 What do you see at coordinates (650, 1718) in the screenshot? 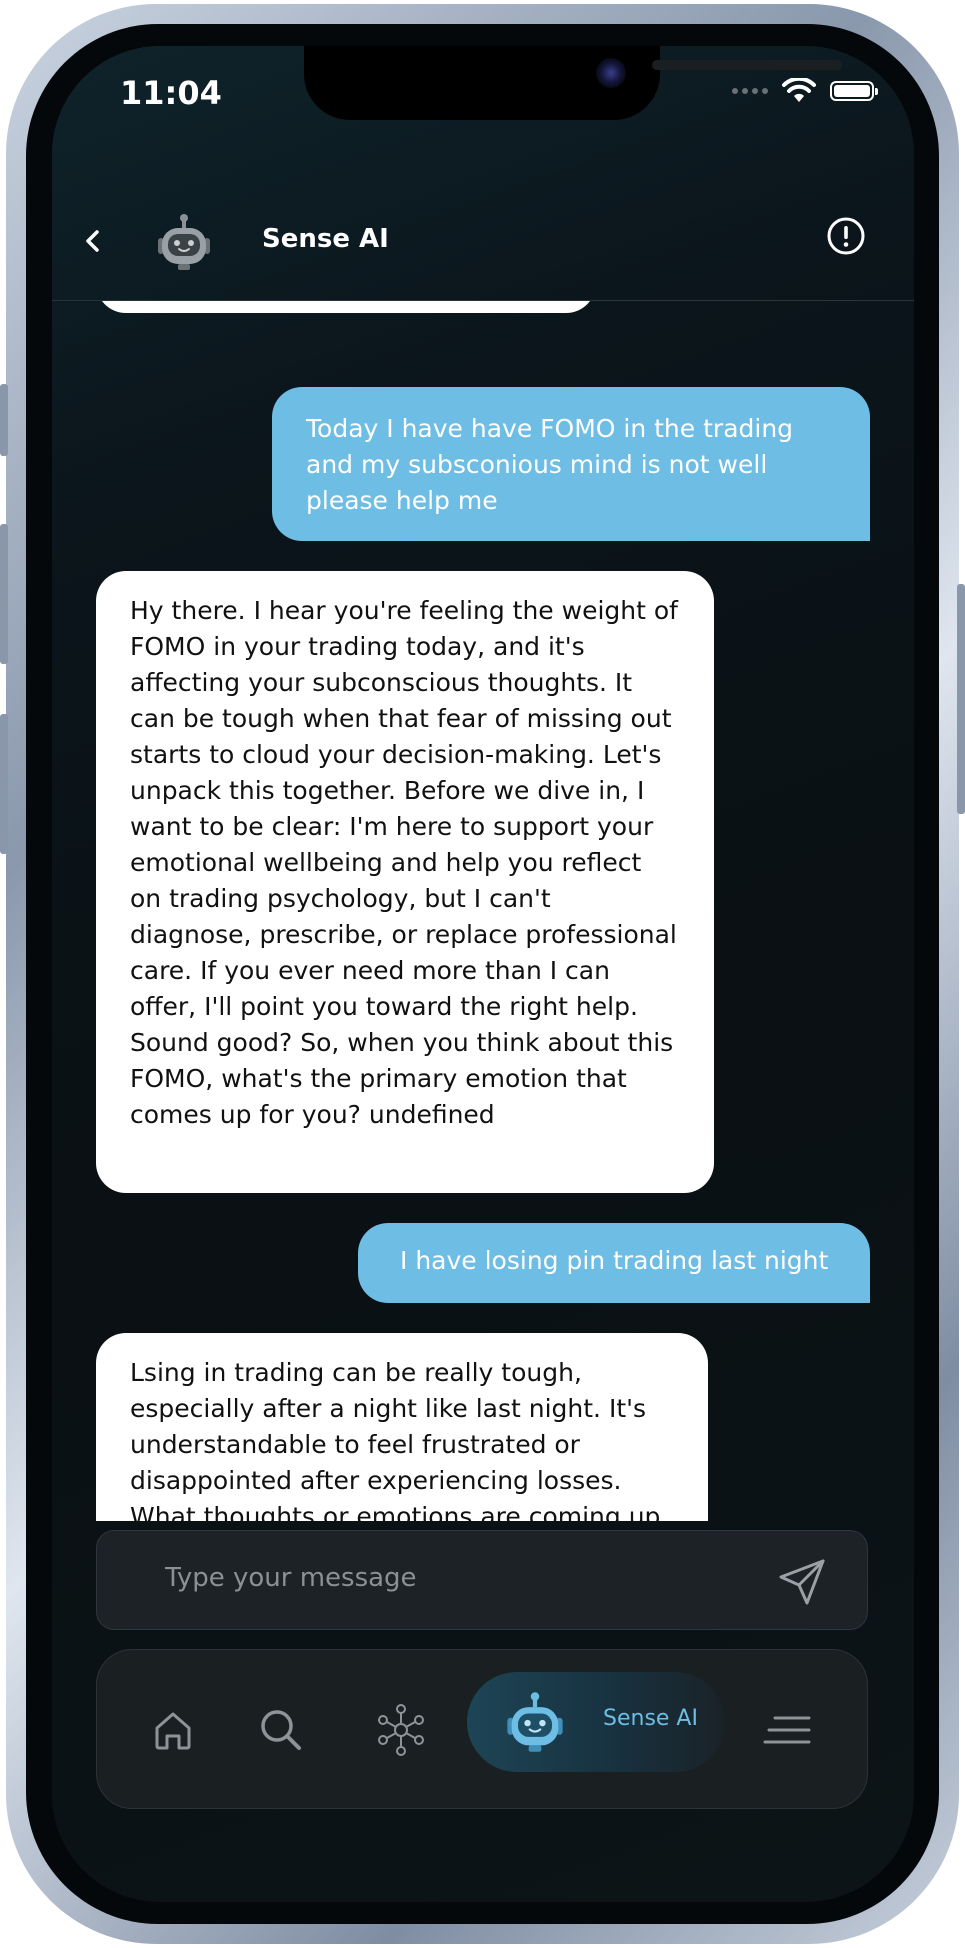
I see `nav-item-sense-ai-label: Sense AI` at bounding box center [650, 1718].